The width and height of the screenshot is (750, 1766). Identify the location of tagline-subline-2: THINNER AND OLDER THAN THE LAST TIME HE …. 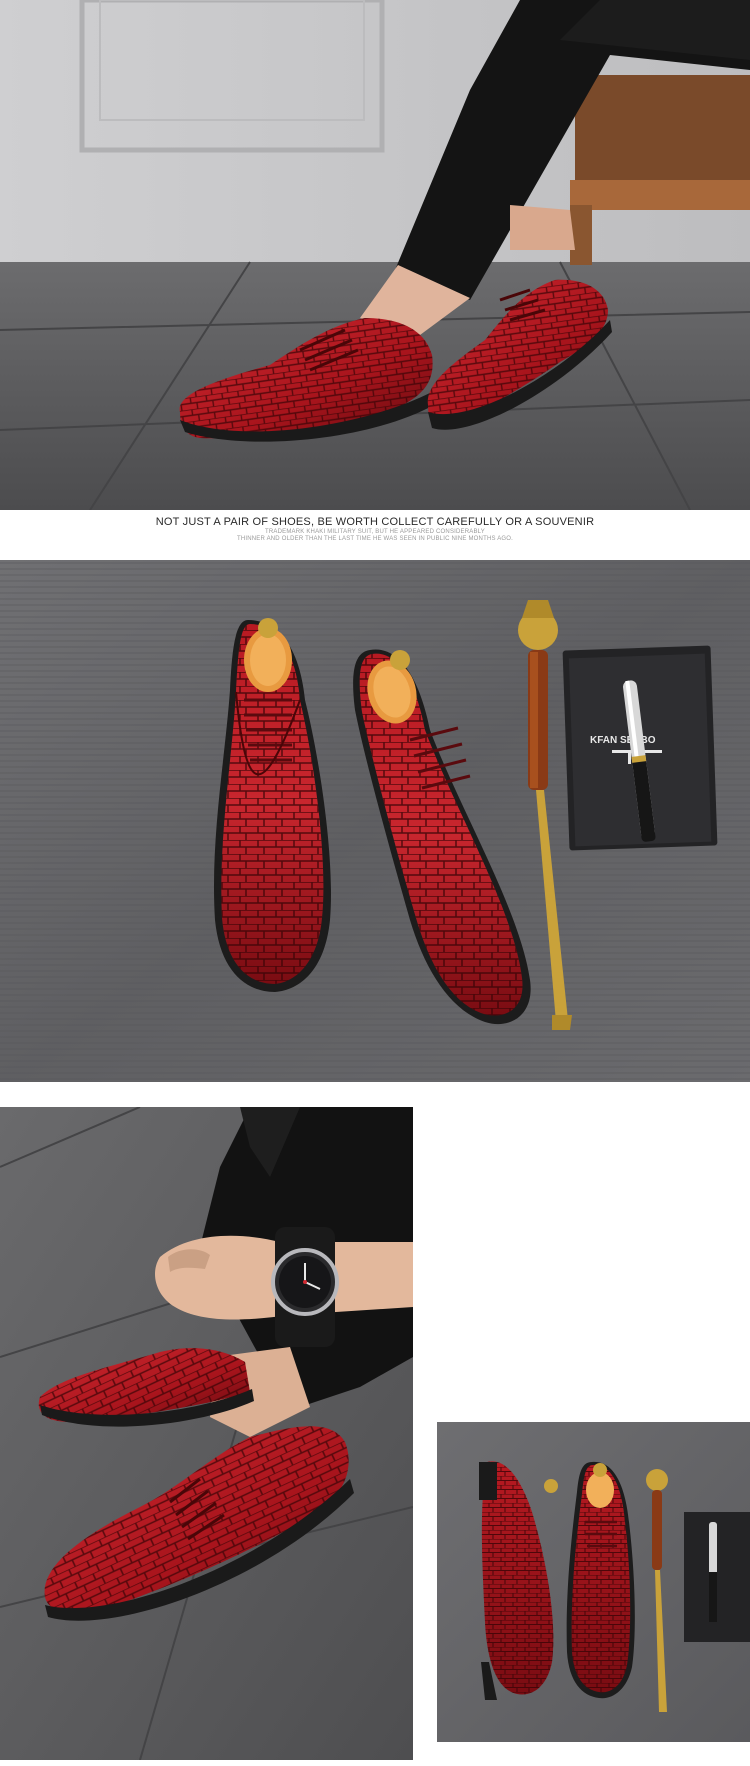
(375, 539).